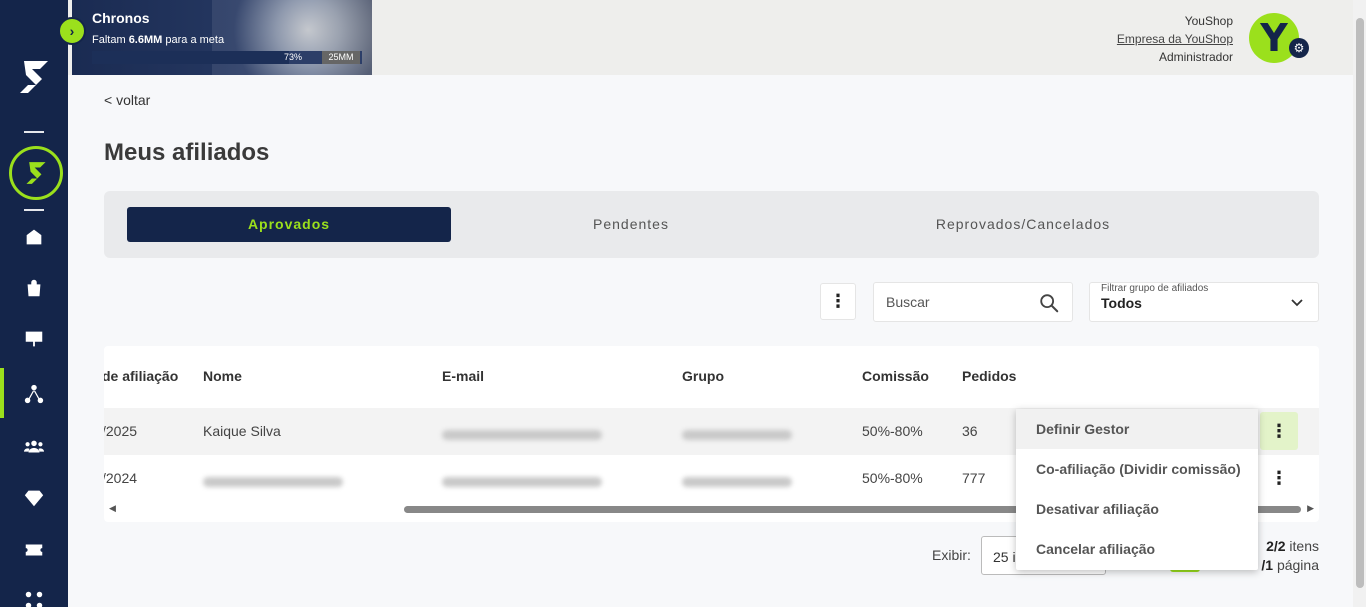 This screenshot has height=607, width=1366. Describe the element at coordinates (1299, 48) in the screenshot. I see `gear-icon: ⚙` at that location.